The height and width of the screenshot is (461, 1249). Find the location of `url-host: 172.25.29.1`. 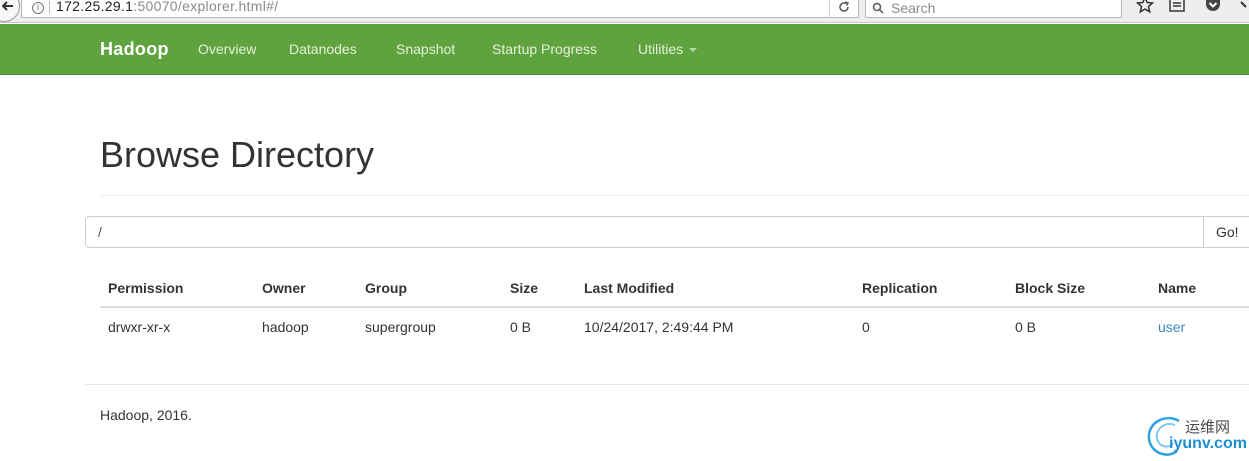

url-host: 172.25.29.1 is located at coordinates (95, 7).